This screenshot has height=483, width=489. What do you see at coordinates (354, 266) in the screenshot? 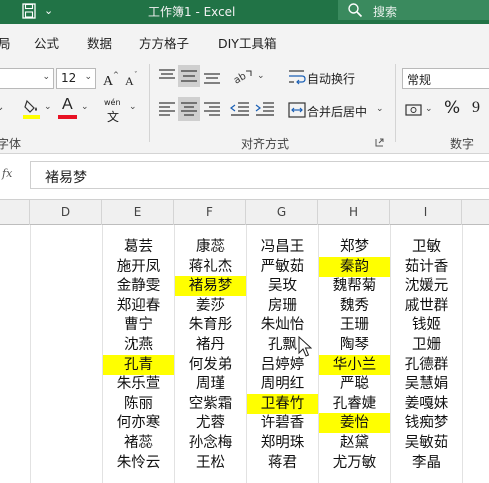
I see `cell-h: 秦韵` at bounding box center [354, 266].